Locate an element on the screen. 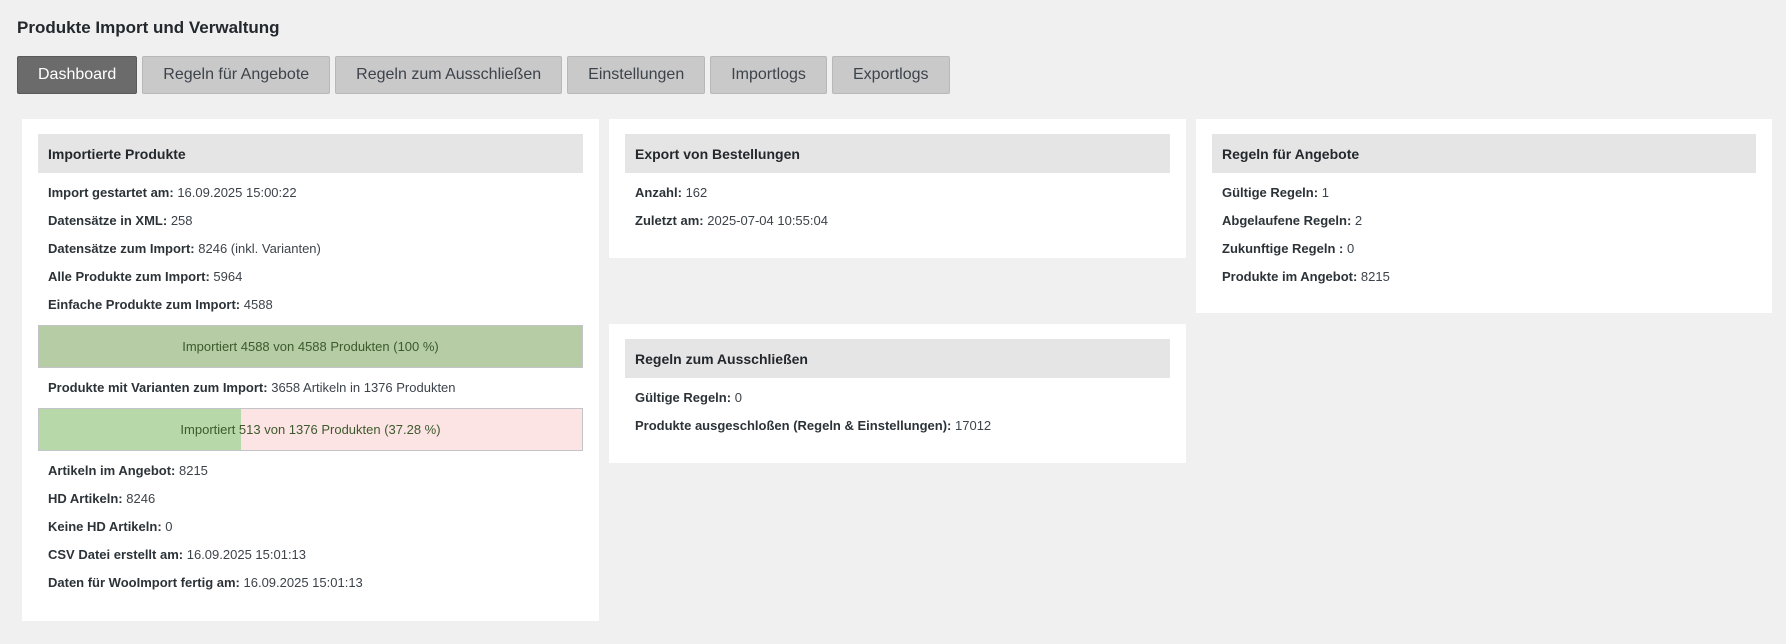  card-title: Regeln für Angebote is located at coordinates (1484, 153).